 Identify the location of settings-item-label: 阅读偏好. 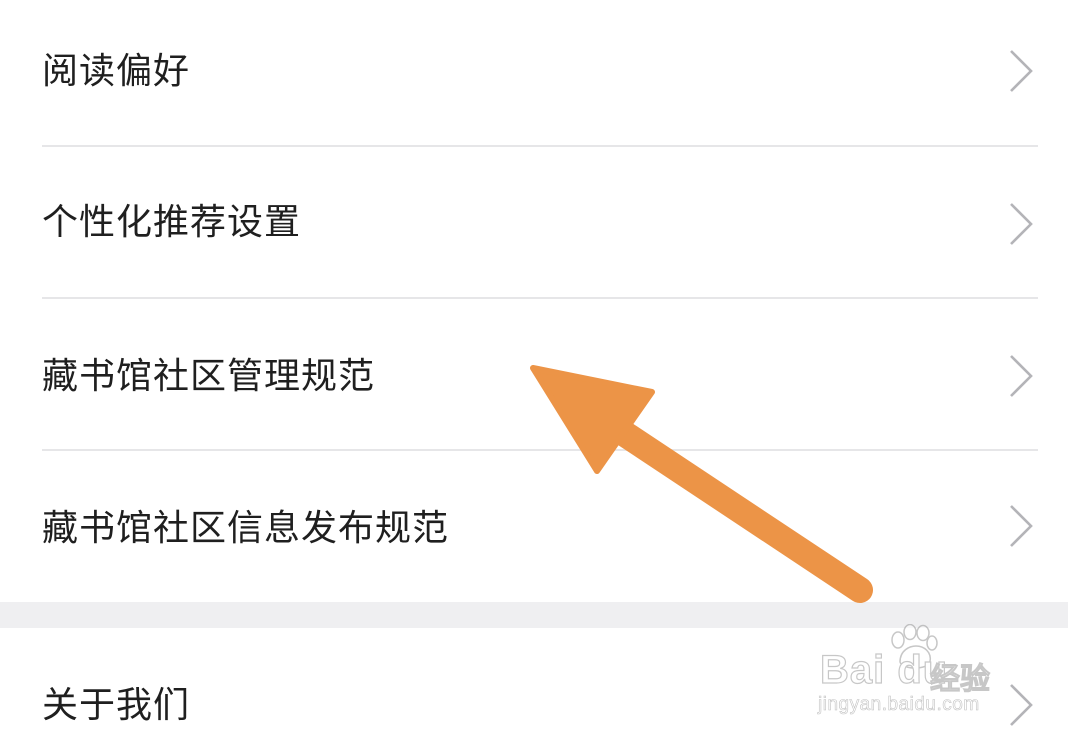
(116, 71).